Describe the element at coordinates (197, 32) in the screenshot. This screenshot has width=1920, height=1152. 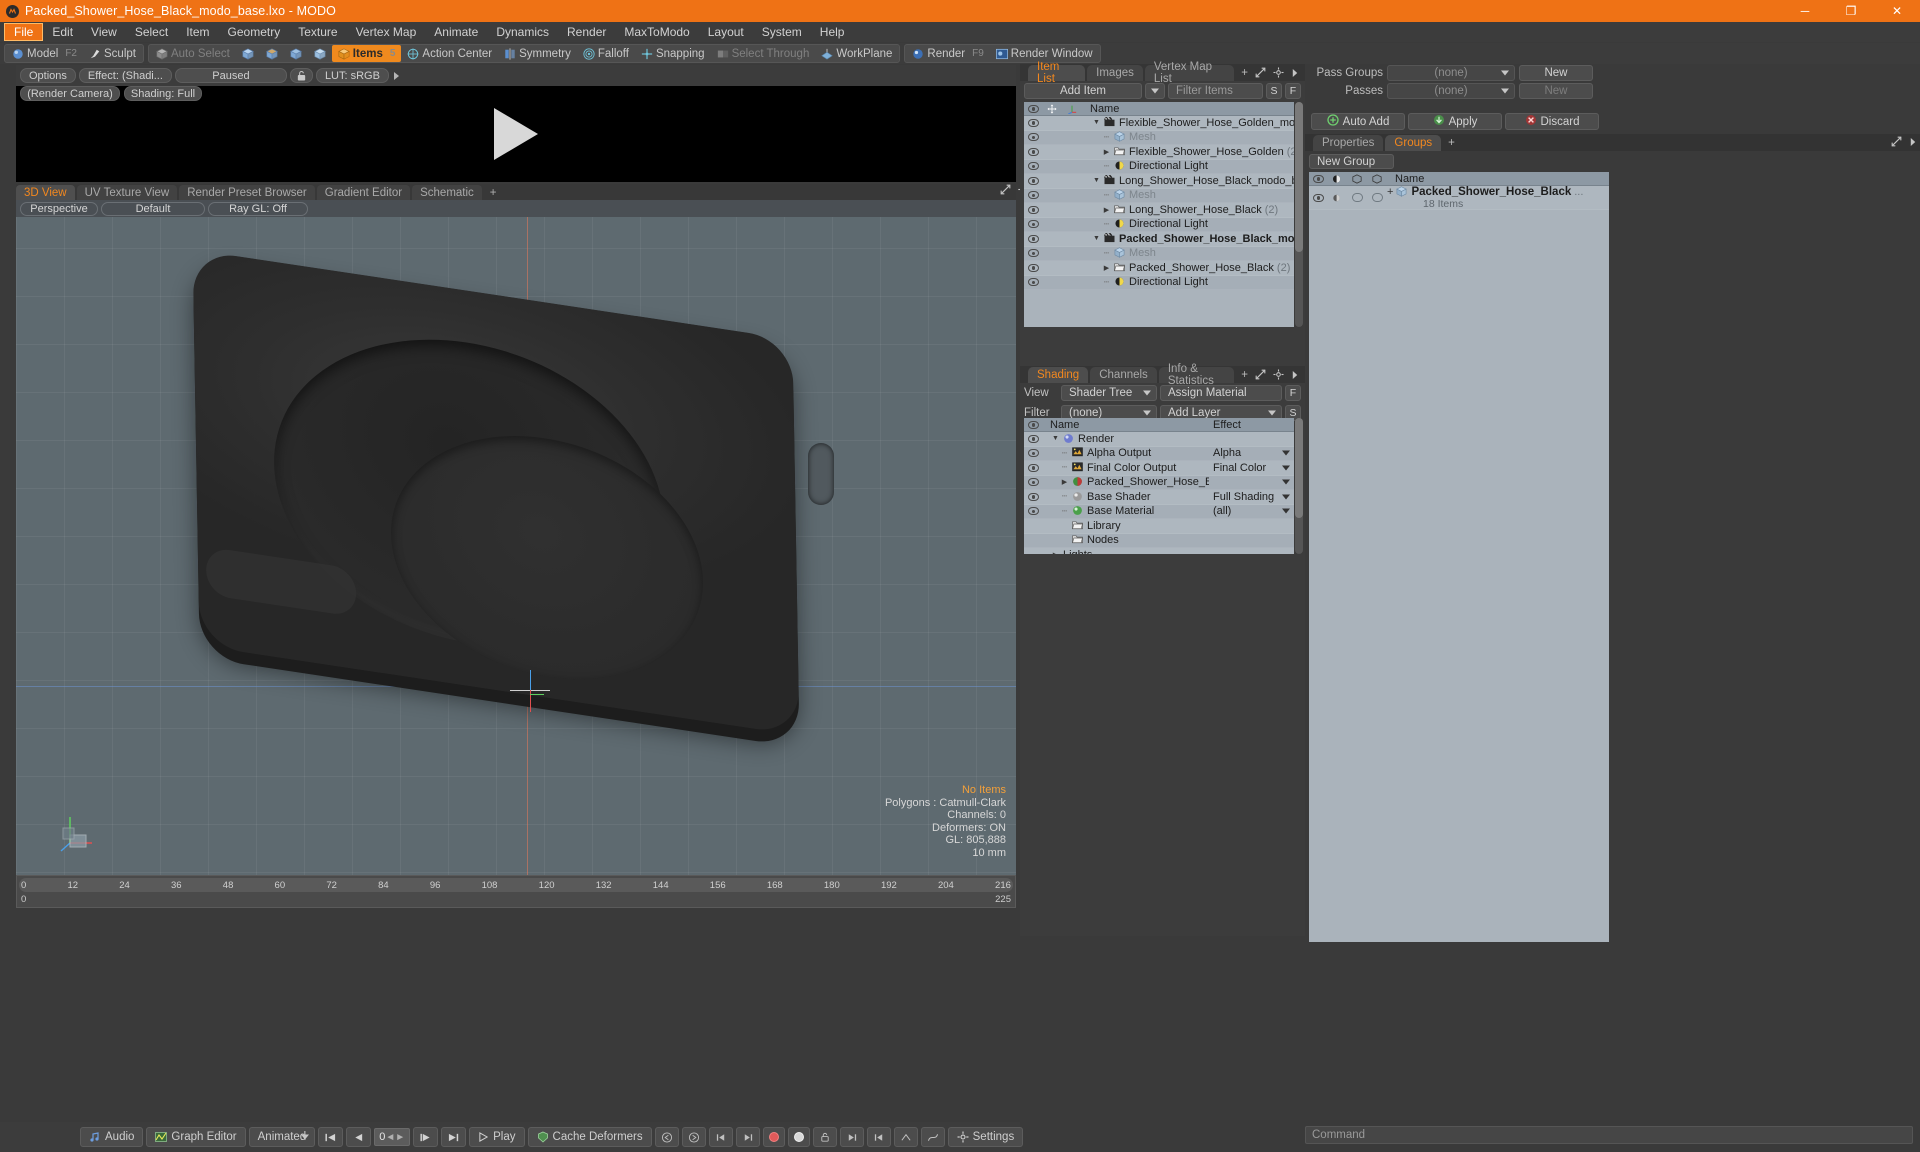
I see `menu-item-item: Item` at that location.